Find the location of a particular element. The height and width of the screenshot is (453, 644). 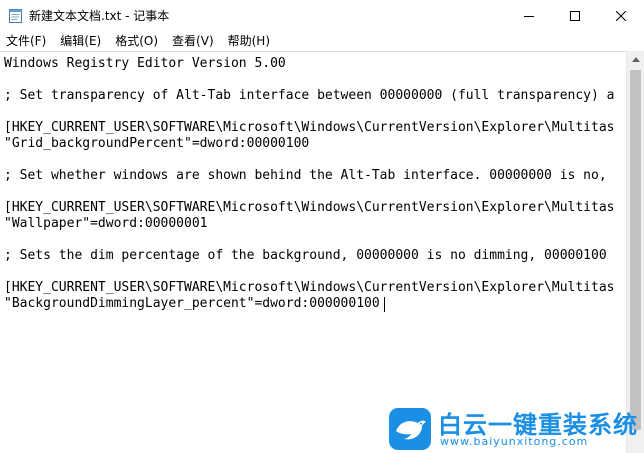

menu-format: 格式(O) is located at coordinates (136, 41).